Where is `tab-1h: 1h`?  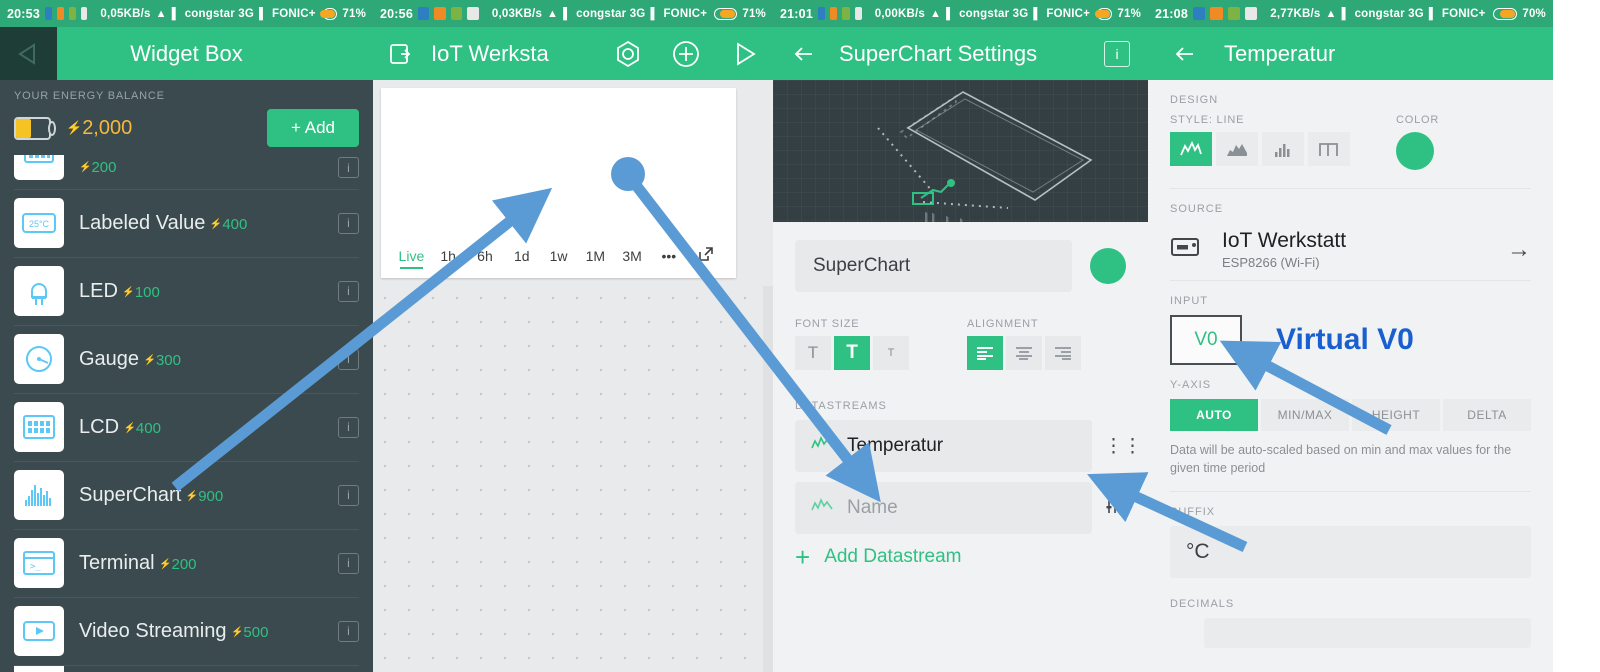 tab-1h: 1h is located at coordinates (448, 256).